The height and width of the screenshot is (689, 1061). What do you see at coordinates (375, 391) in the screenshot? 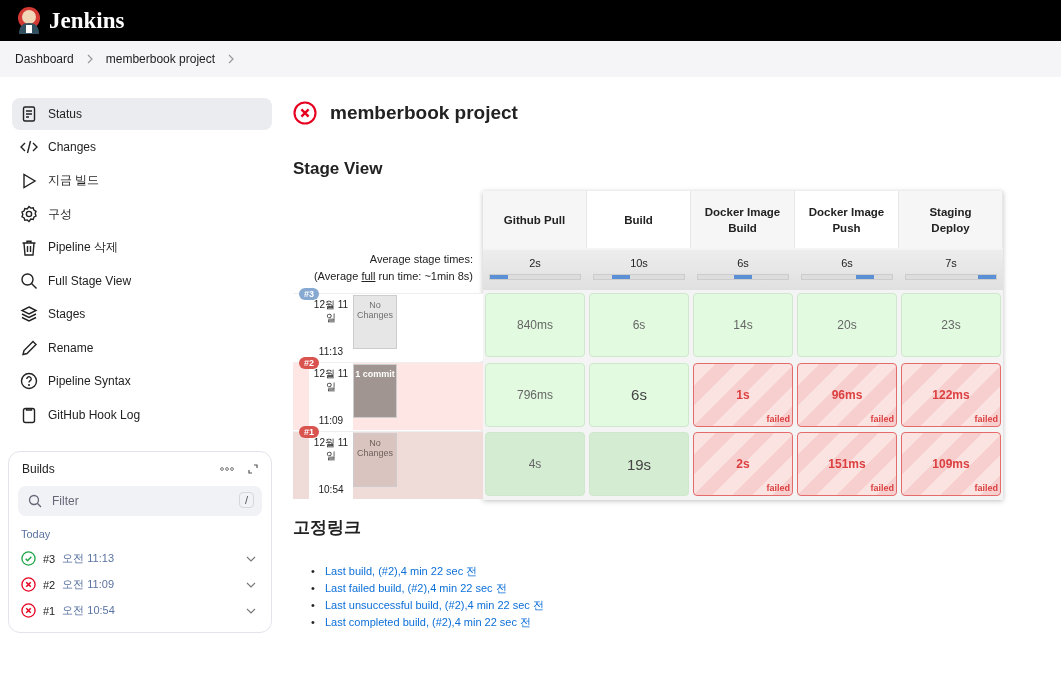
I see `changes-box: 1 commit` at bounding box center [375, 391].